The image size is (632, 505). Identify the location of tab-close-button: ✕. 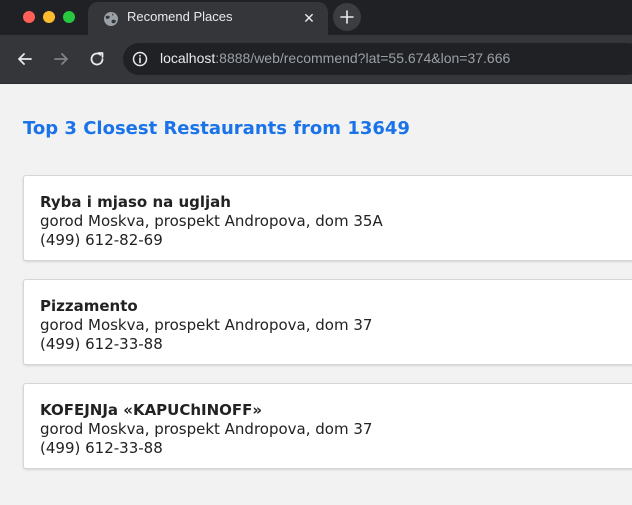
(309, 18).